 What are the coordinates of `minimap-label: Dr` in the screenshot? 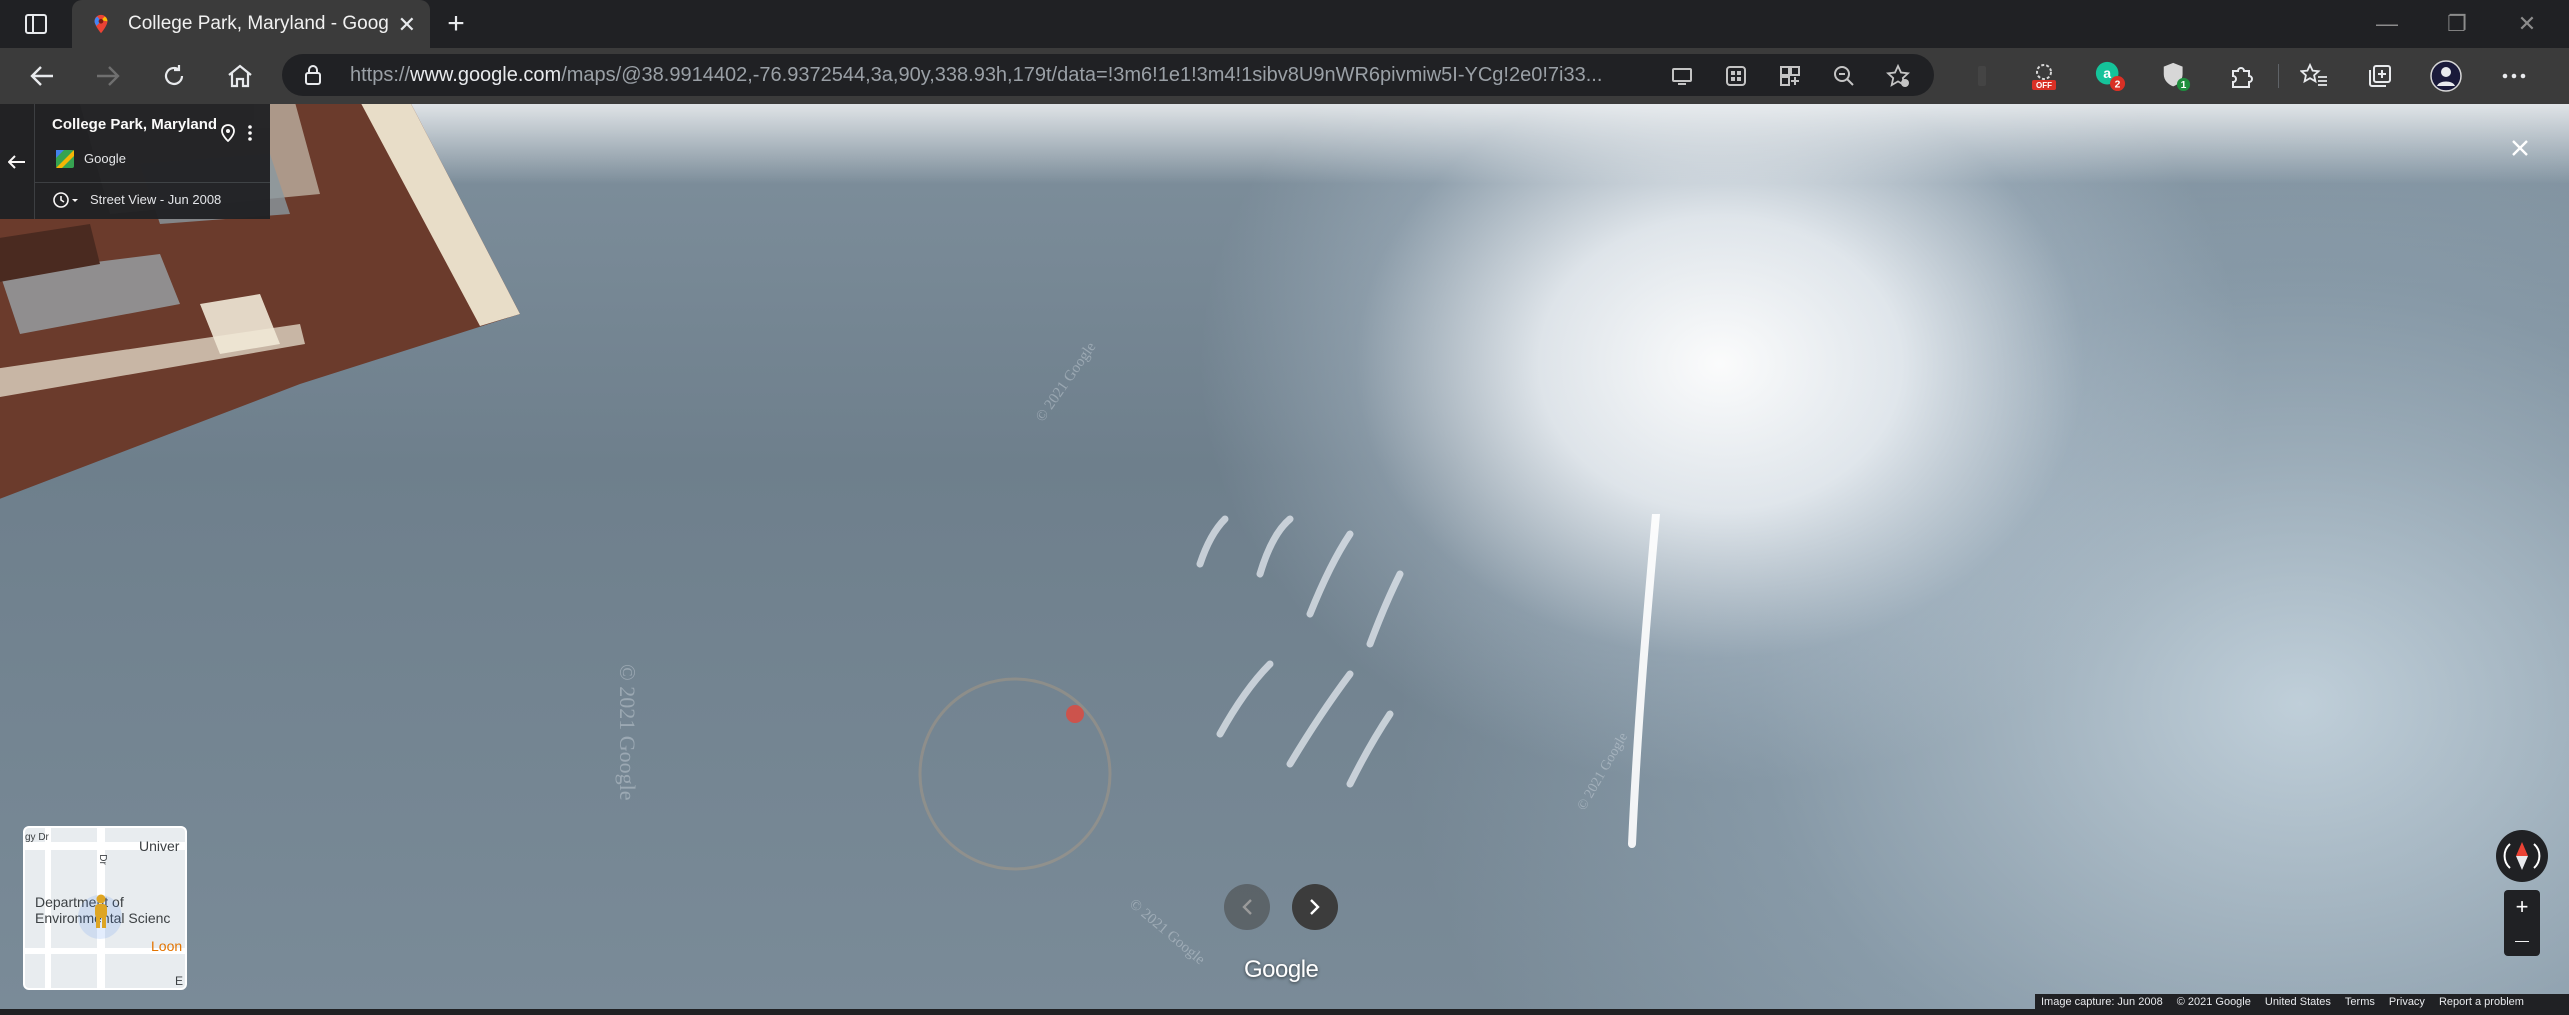 It's located at (102, 859).